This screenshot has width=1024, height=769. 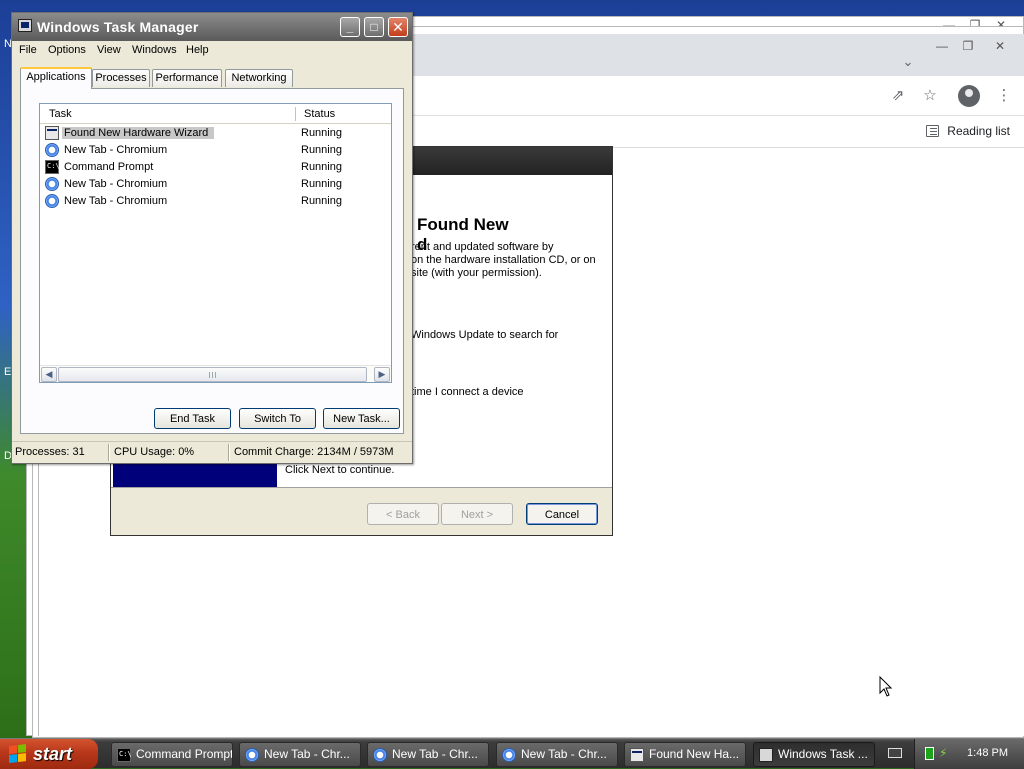 What do you see at coordinates (350, 27) in the screenshot?
I see `minimize-icon: _` at bounding box center [350, 27].